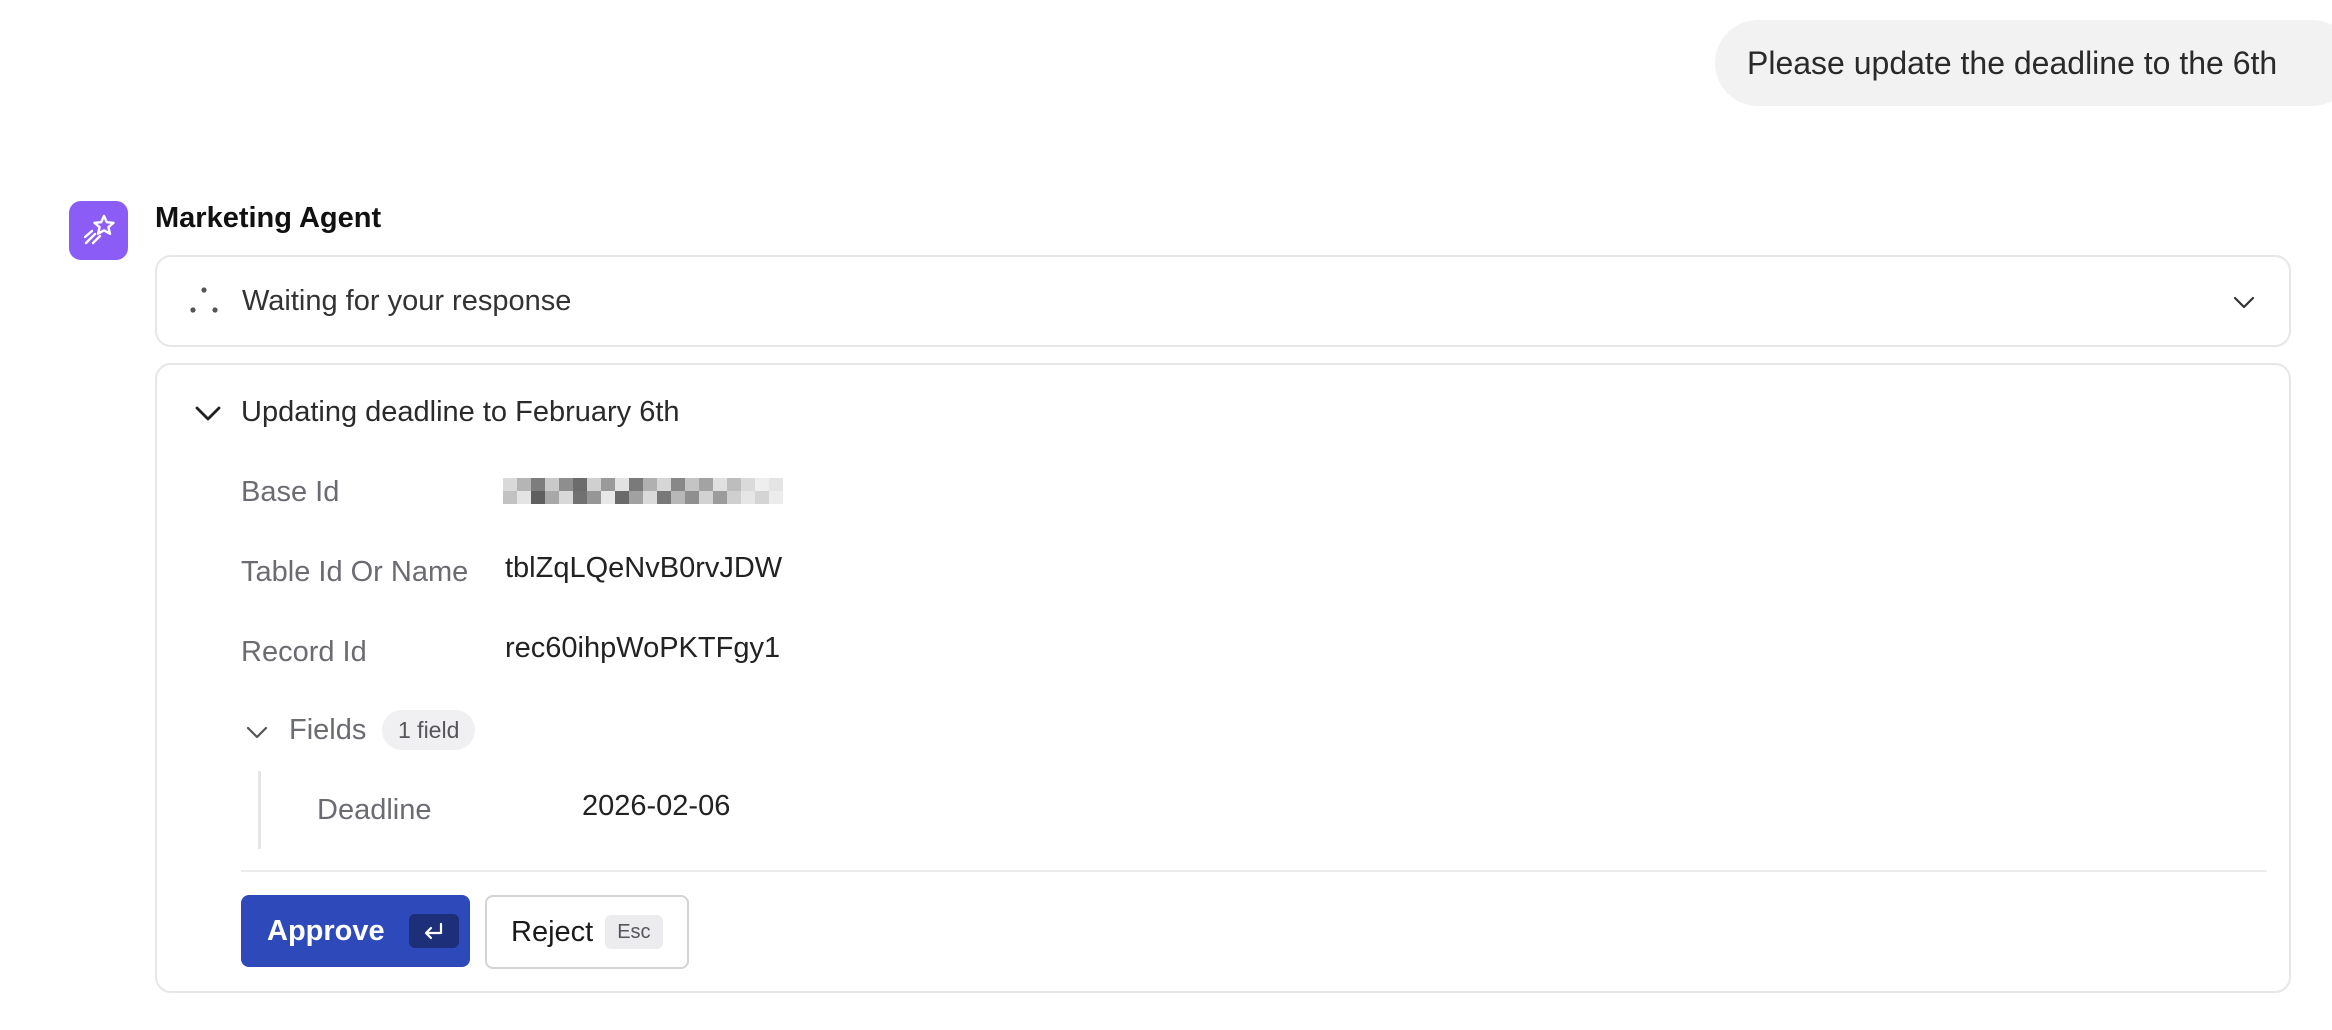 This screenshot has width=2332, height=1030. What do you see at coordinates (644, 568) in the screenshot?
I see `param-value-table-id: tblZqLQeNvB0rvJDW` at bounding box center [644, 568].